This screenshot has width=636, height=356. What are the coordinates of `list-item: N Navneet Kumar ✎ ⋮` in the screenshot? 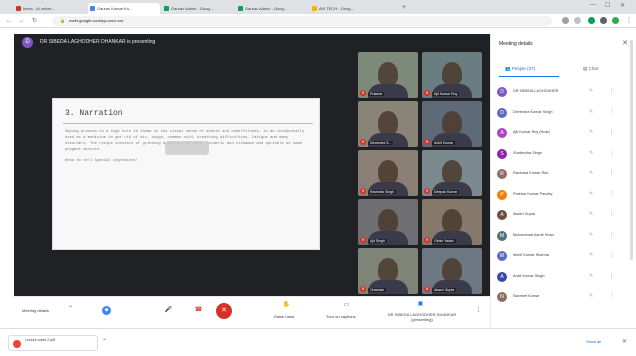 It's located at (563, 297).